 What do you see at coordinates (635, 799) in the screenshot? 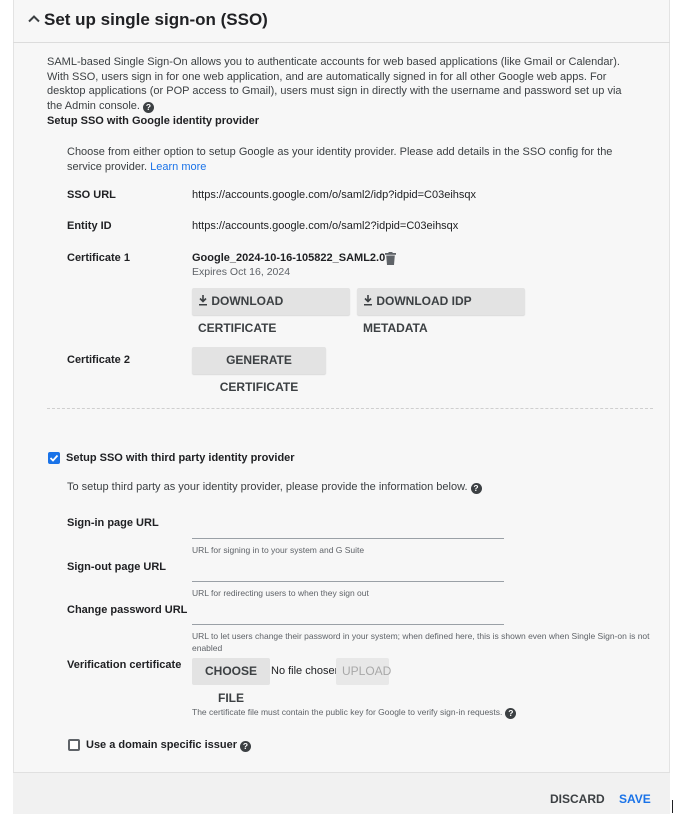
I see `save-button: SAVE` at bounding box center [635, 799].